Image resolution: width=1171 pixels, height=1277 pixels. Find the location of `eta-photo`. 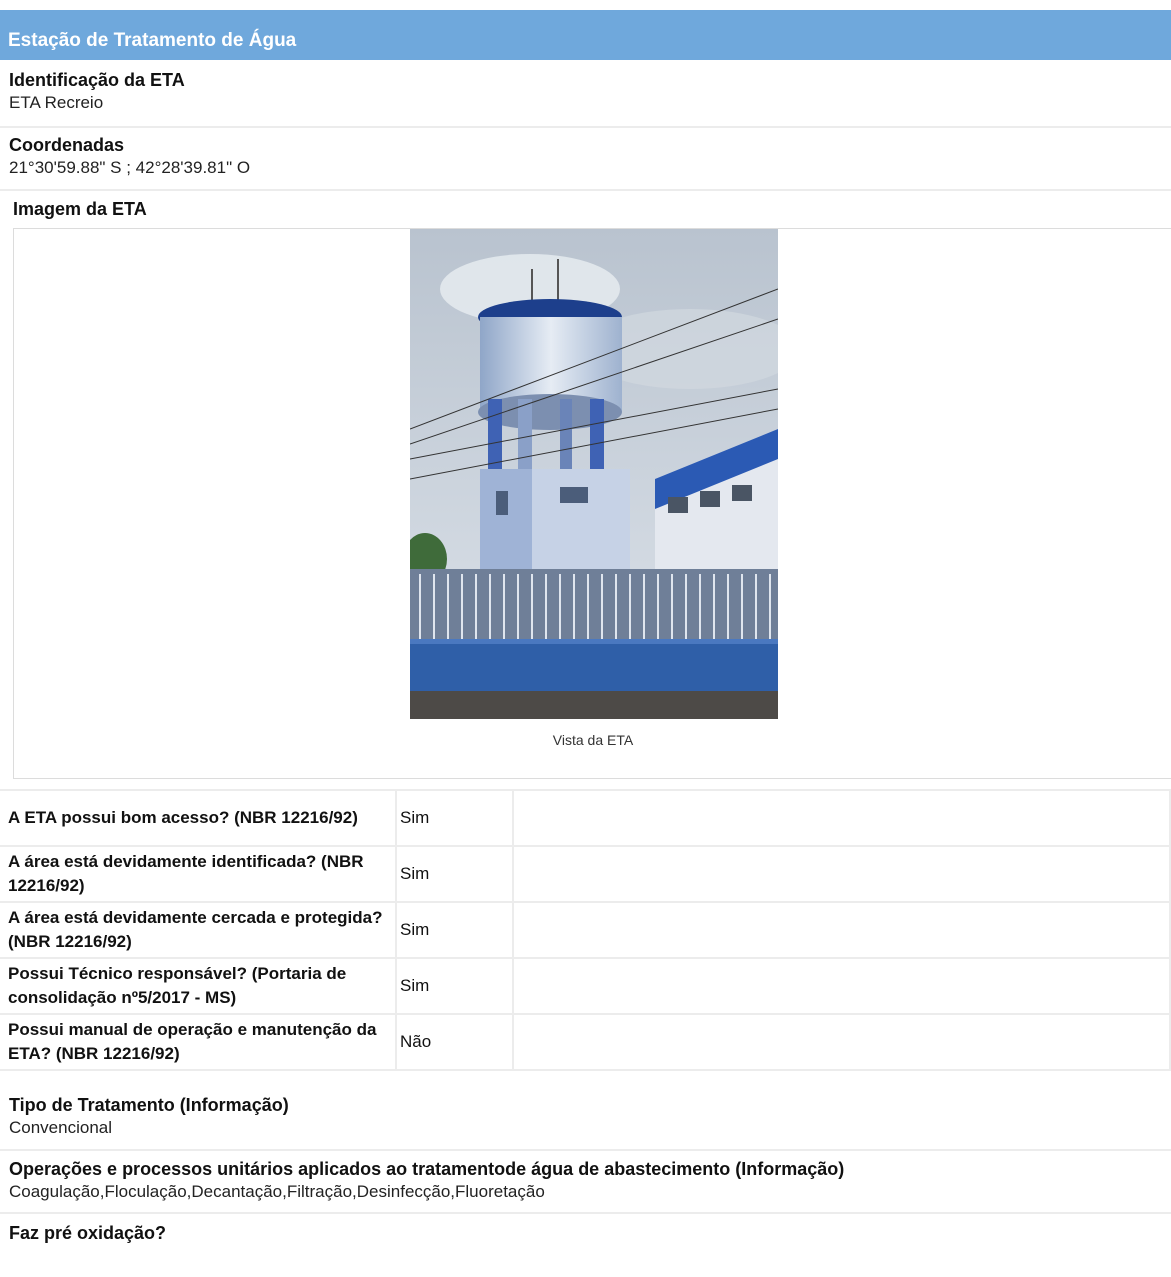

eta-photo is located at coordinates (594, 474).